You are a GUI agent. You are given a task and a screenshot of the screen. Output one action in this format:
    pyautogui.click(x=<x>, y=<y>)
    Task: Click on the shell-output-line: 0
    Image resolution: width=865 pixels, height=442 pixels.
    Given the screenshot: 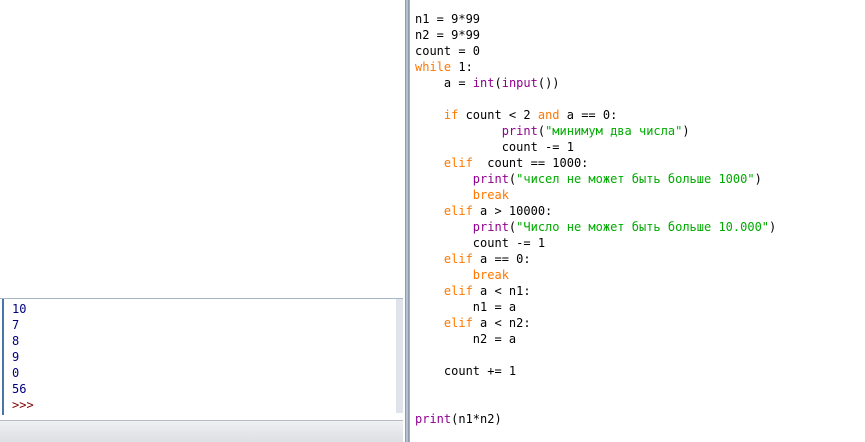 What is the action you would take?
    pyautogui.click(x=16, y=373)
    